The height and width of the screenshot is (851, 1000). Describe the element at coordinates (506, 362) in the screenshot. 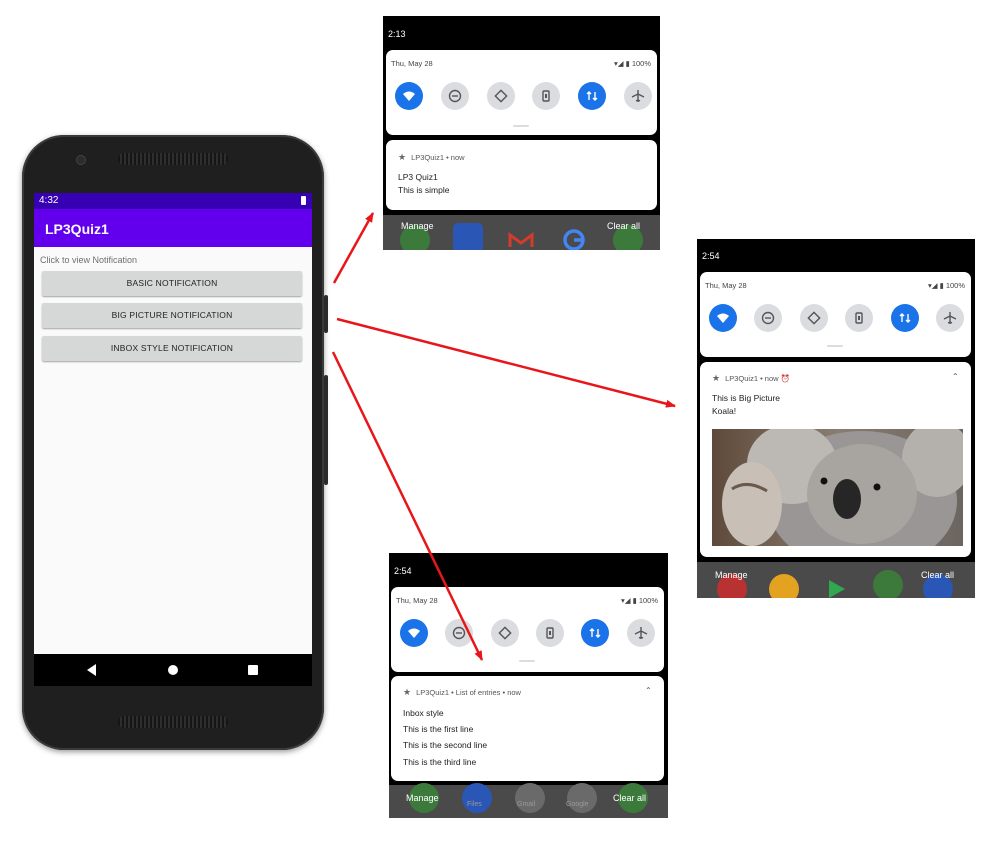

I see `arrow-to-big-picture` at that location.